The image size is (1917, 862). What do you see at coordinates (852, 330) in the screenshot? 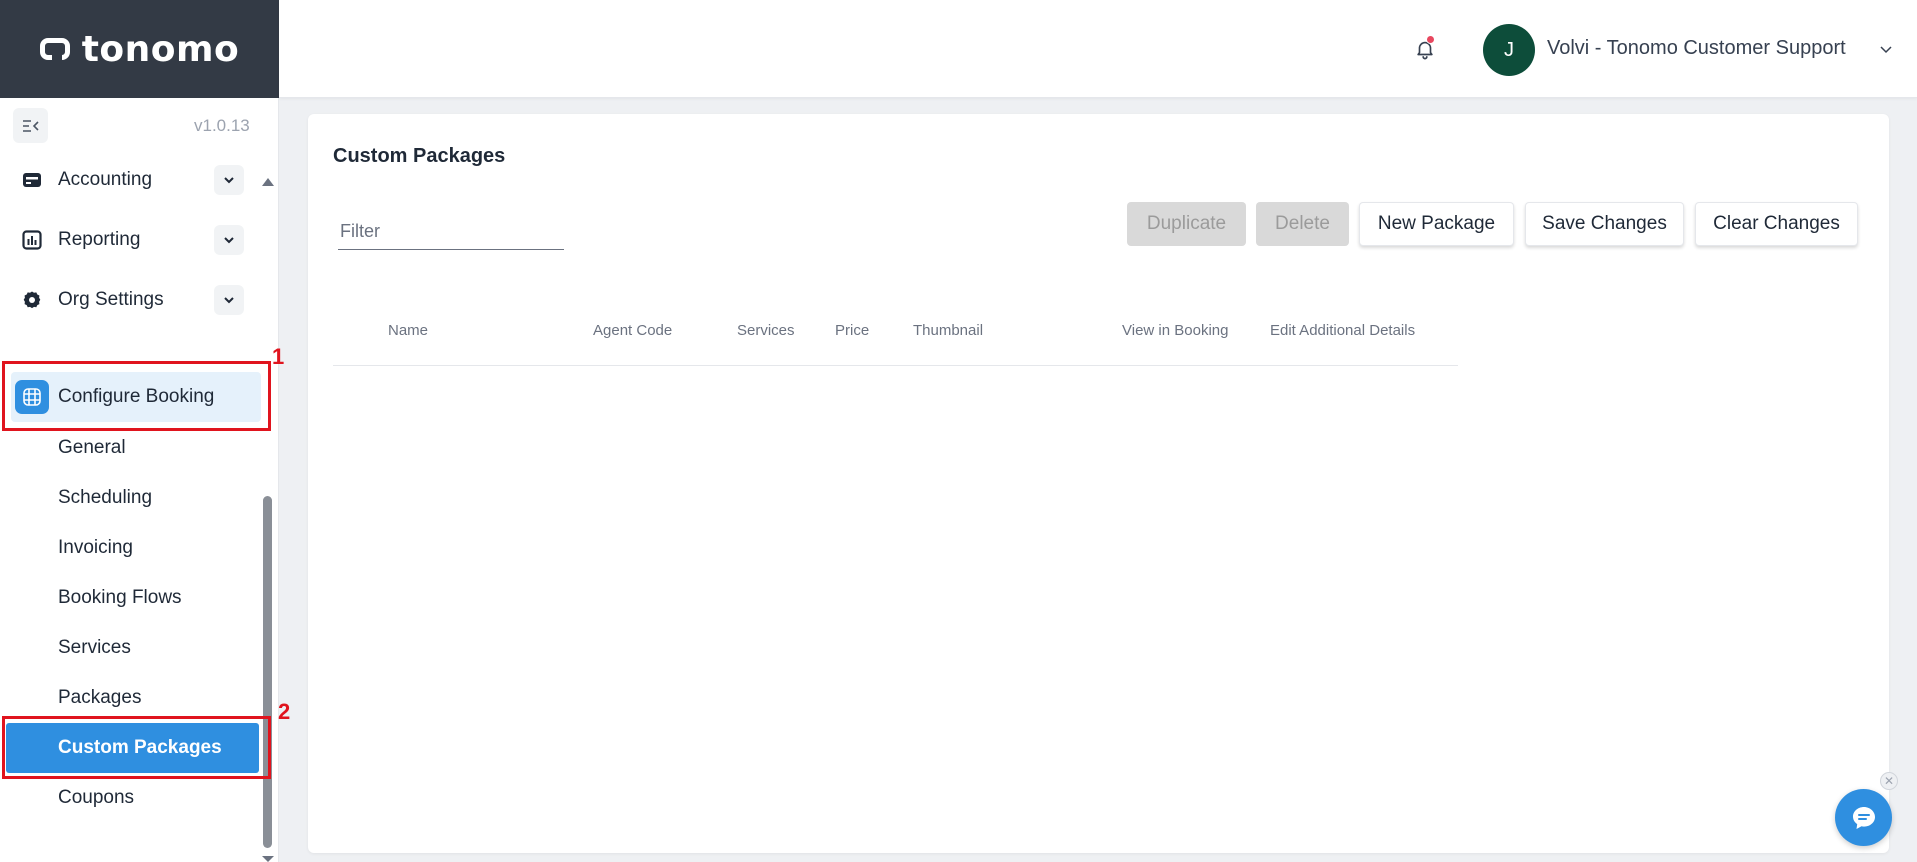
I see `column-header-price: Price` at bounding box center [852, 330].